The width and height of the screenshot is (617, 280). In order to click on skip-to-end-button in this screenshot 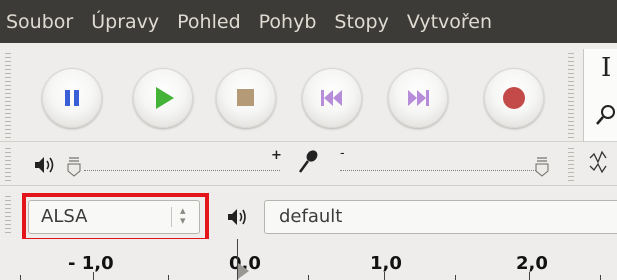, I will do `click(418, 98)`.